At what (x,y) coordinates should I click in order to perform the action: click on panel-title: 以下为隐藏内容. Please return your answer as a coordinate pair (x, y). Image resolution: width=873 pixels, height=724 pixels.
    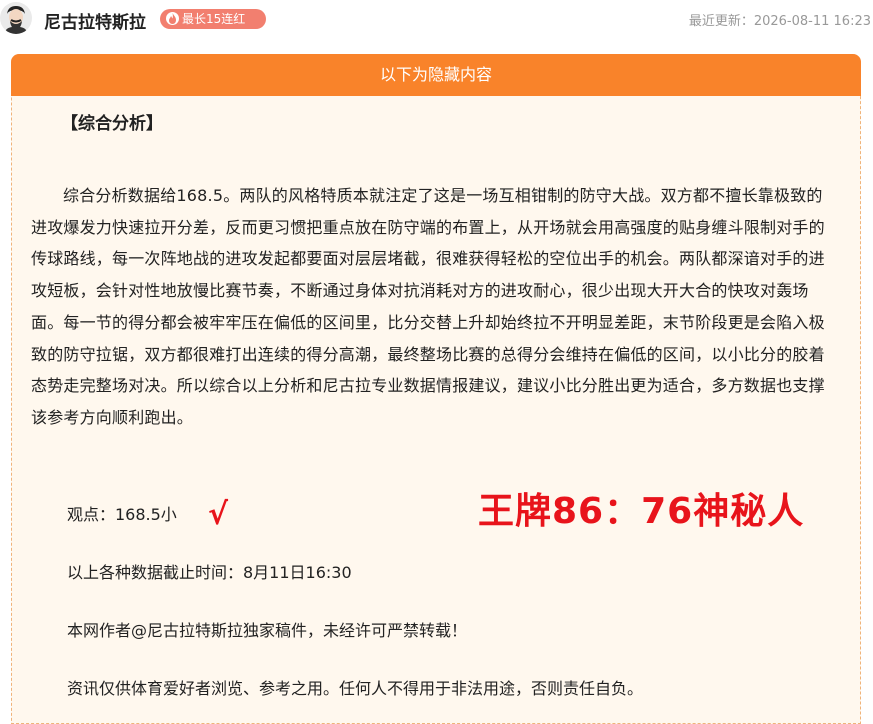
    Looking at the image, I should click on (436, 75).